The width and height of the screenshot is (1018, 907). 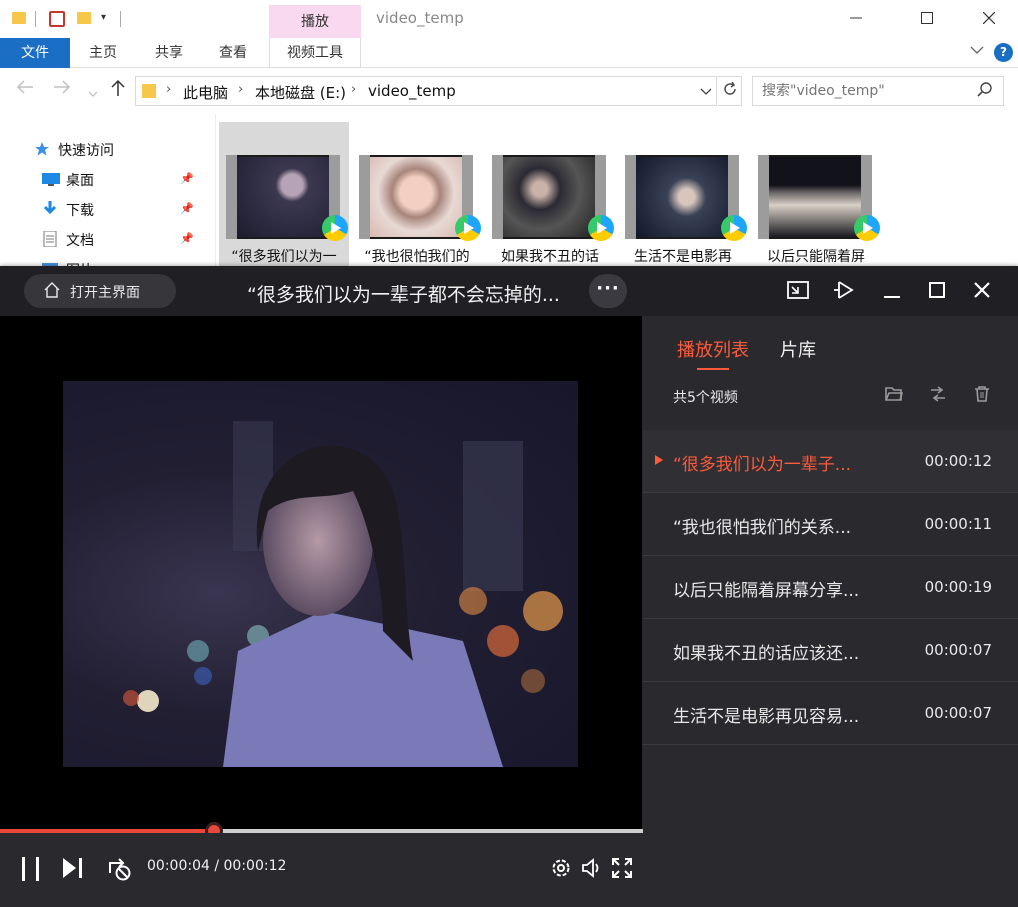 I want to click on player-title-bar: 打开主界面 “很多我们以为一辈子都不会忘掉的... ···, so click(x=509, y=291).